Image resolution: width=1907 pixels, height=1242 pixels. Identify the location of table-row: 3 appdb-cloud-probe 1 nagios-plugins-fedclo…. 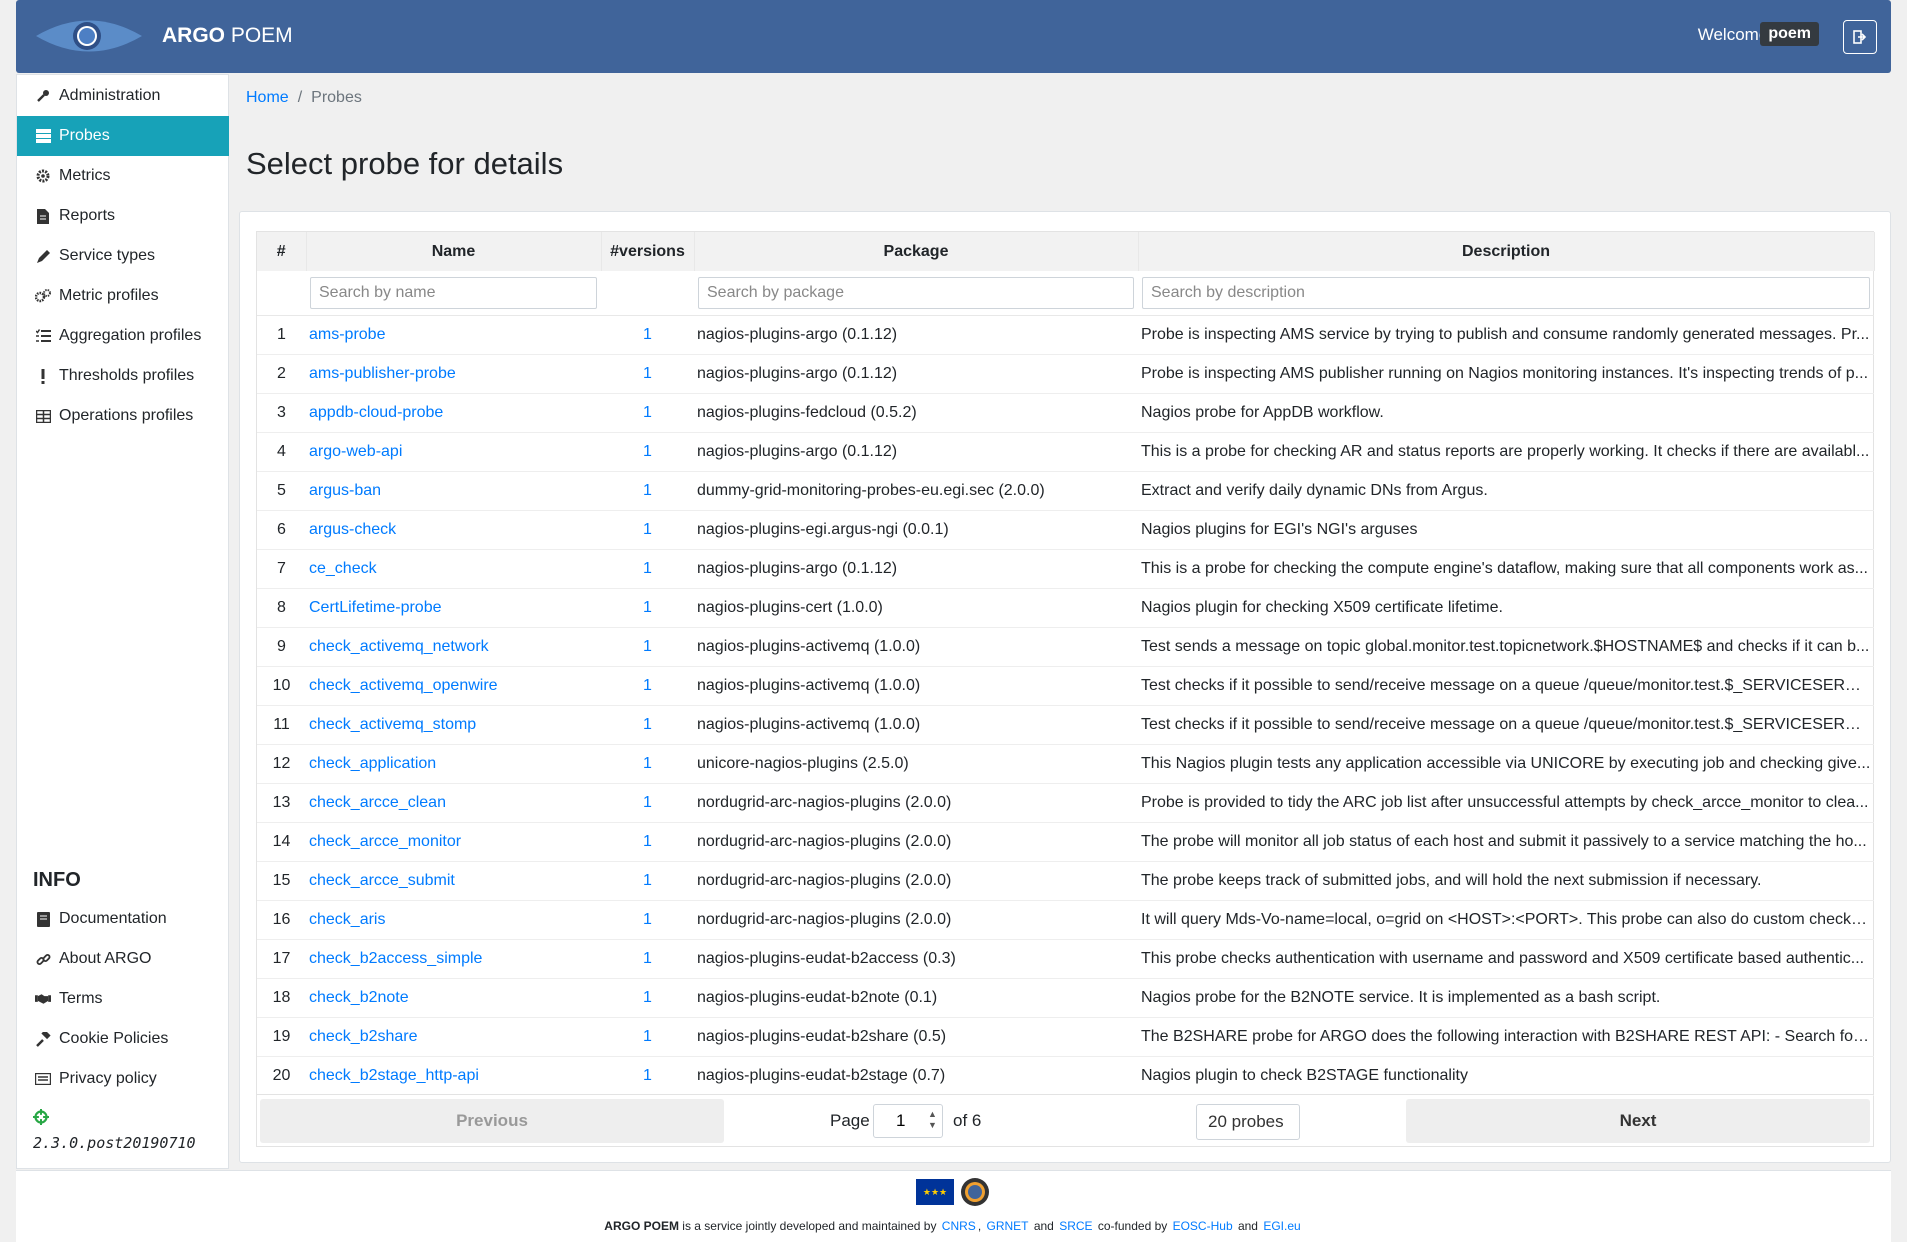
(1065, 413).